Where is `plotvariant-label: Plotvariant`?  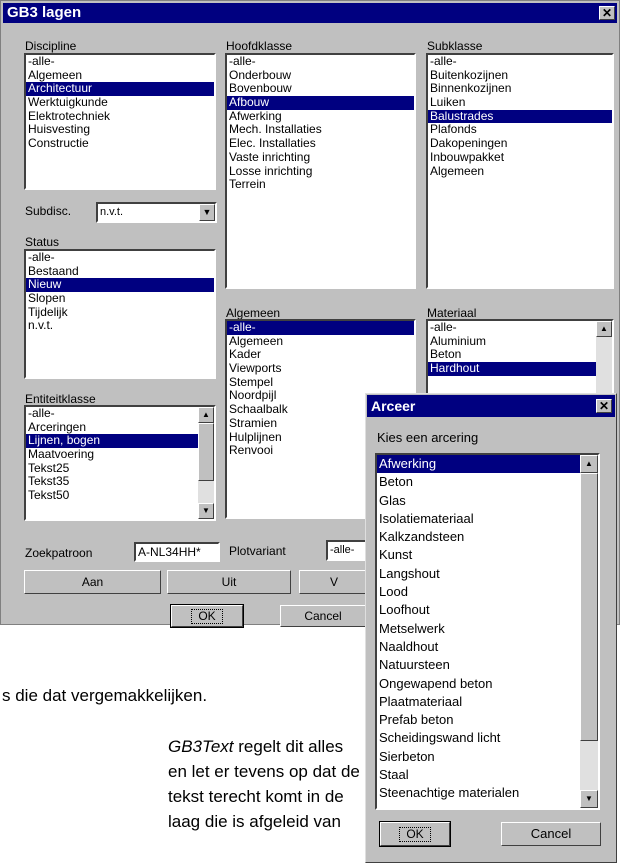 plotvariant-label: Plotvariant is located at coordinates (257, 551).